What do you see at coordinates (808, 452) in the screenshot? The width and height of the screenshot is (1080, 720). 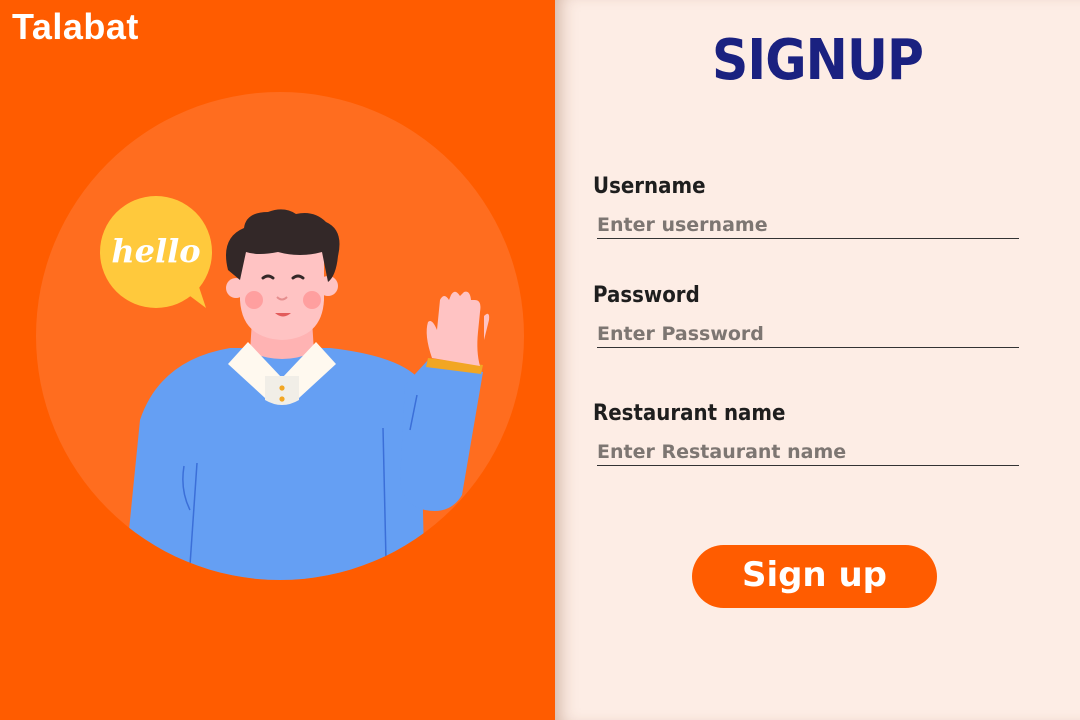 I see `restaurant-name-input` at bounding box center [808, 452].